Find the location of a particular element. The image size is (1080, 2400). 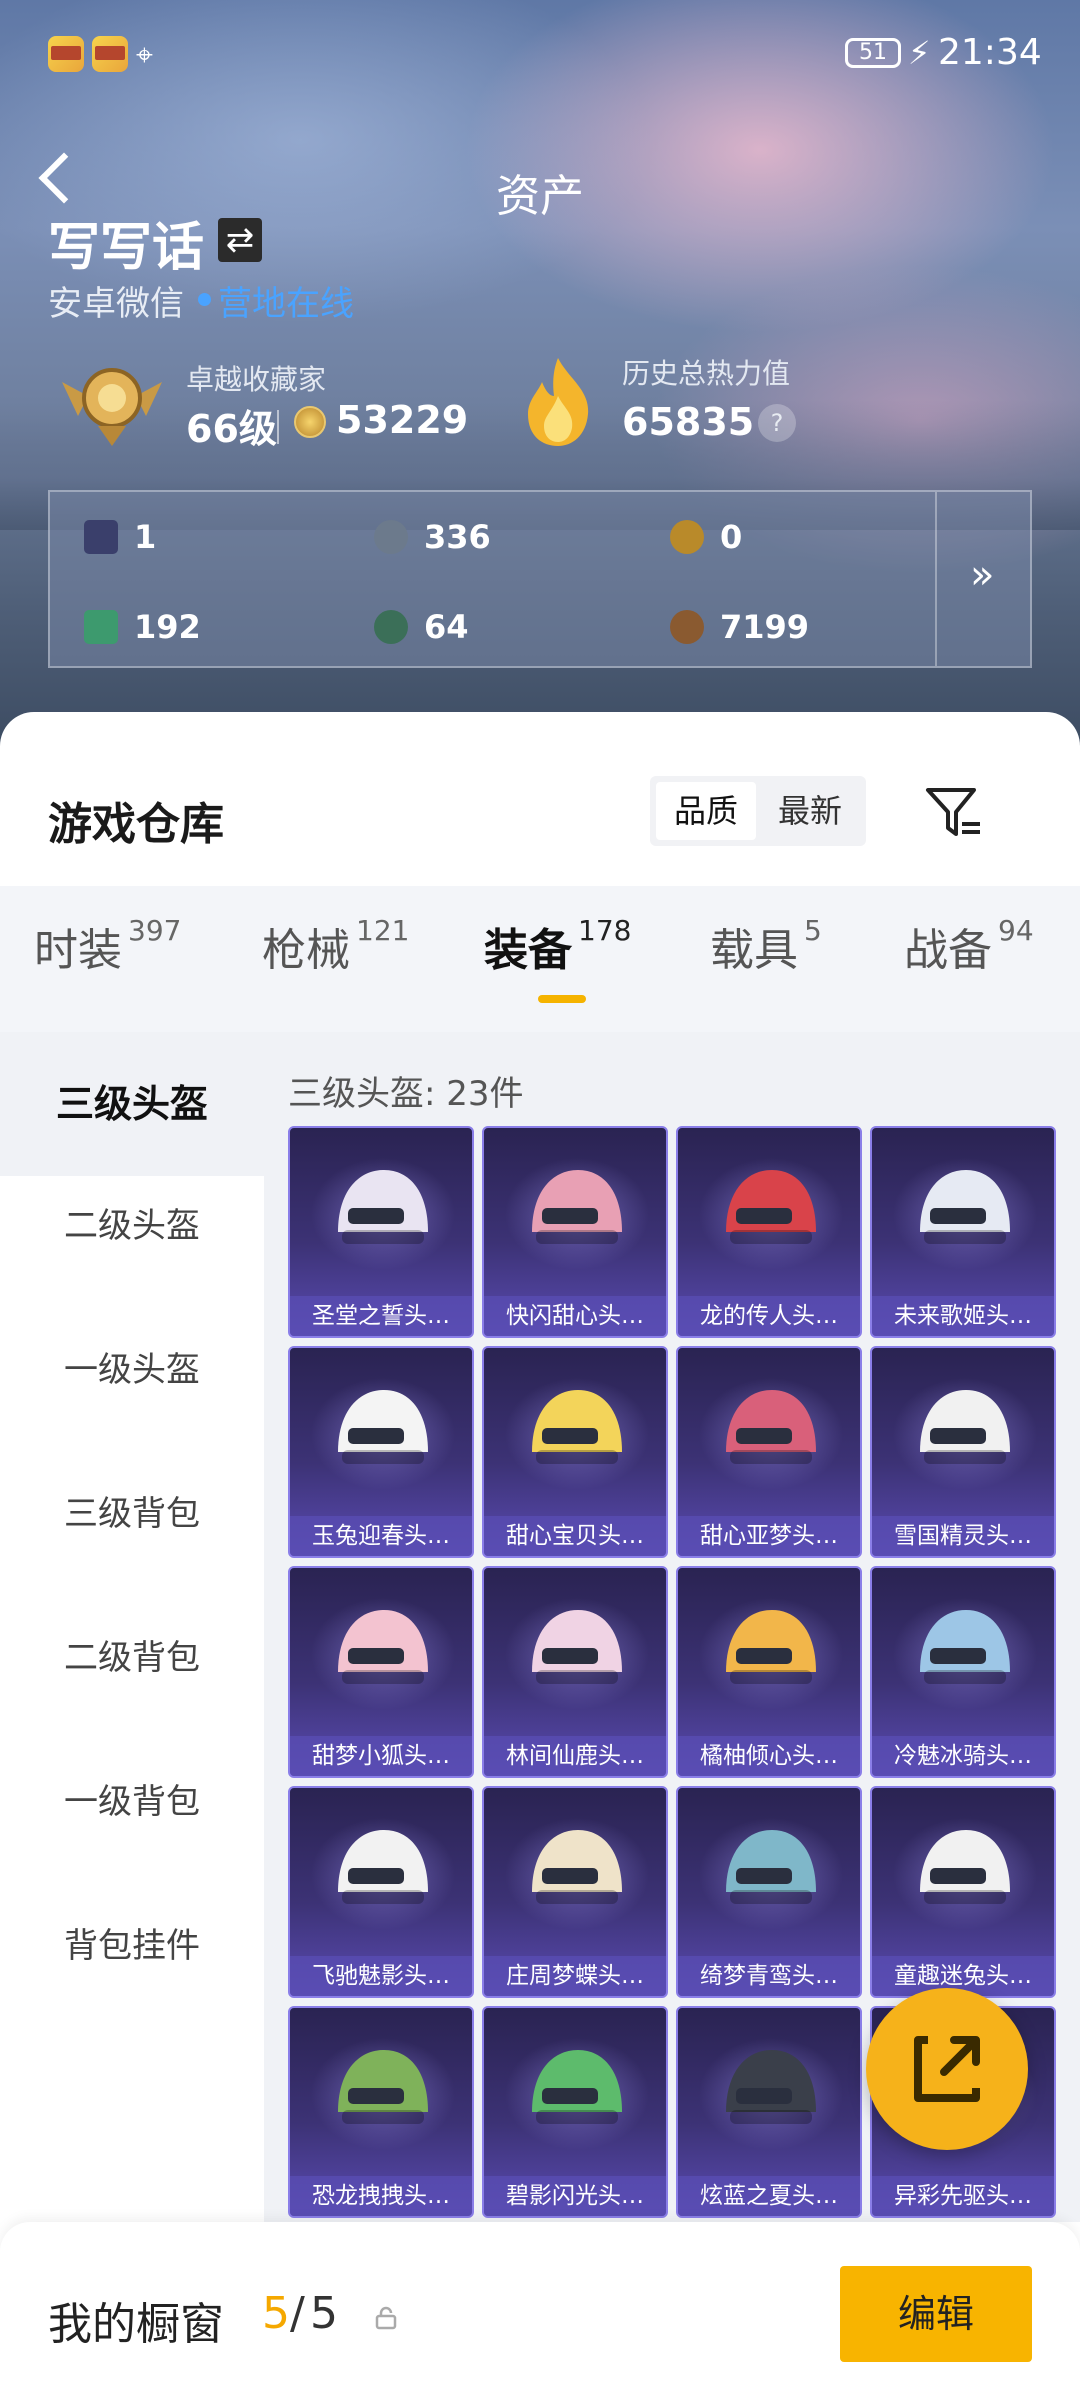

sidebar-item-level2-backpack: 二级背包 is located at coordinates (132, 1654).